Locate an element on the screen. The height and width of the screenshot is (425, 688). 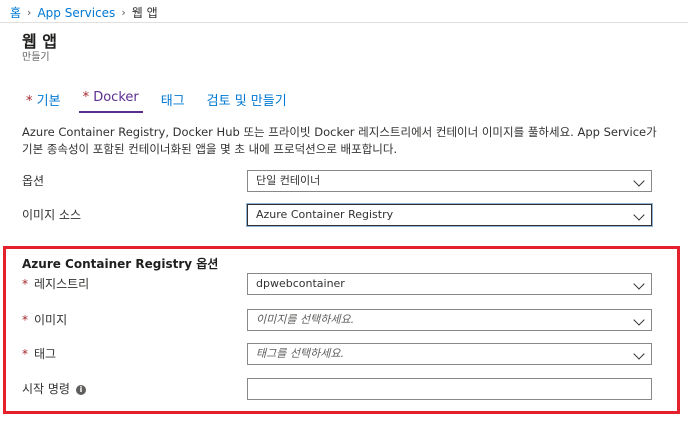
acr-section-title: Azure Container Registry 옵션 is located at coordinates (120, 264).